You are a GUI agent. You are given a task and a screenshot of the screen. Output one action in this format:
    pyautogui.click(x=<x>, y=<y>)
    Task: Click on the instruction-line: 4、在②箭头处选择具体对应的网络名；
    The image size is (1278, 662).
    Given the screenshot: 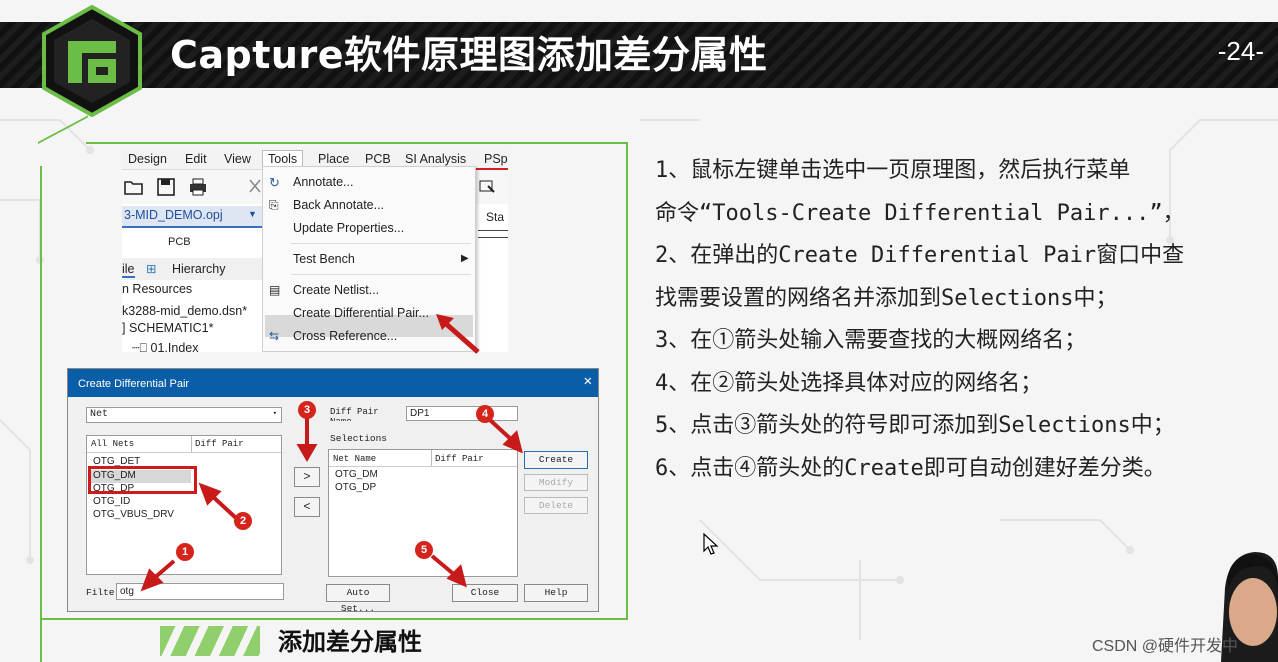 What is the action you would take?
    pyautogui.click(x=849, y=383)
    